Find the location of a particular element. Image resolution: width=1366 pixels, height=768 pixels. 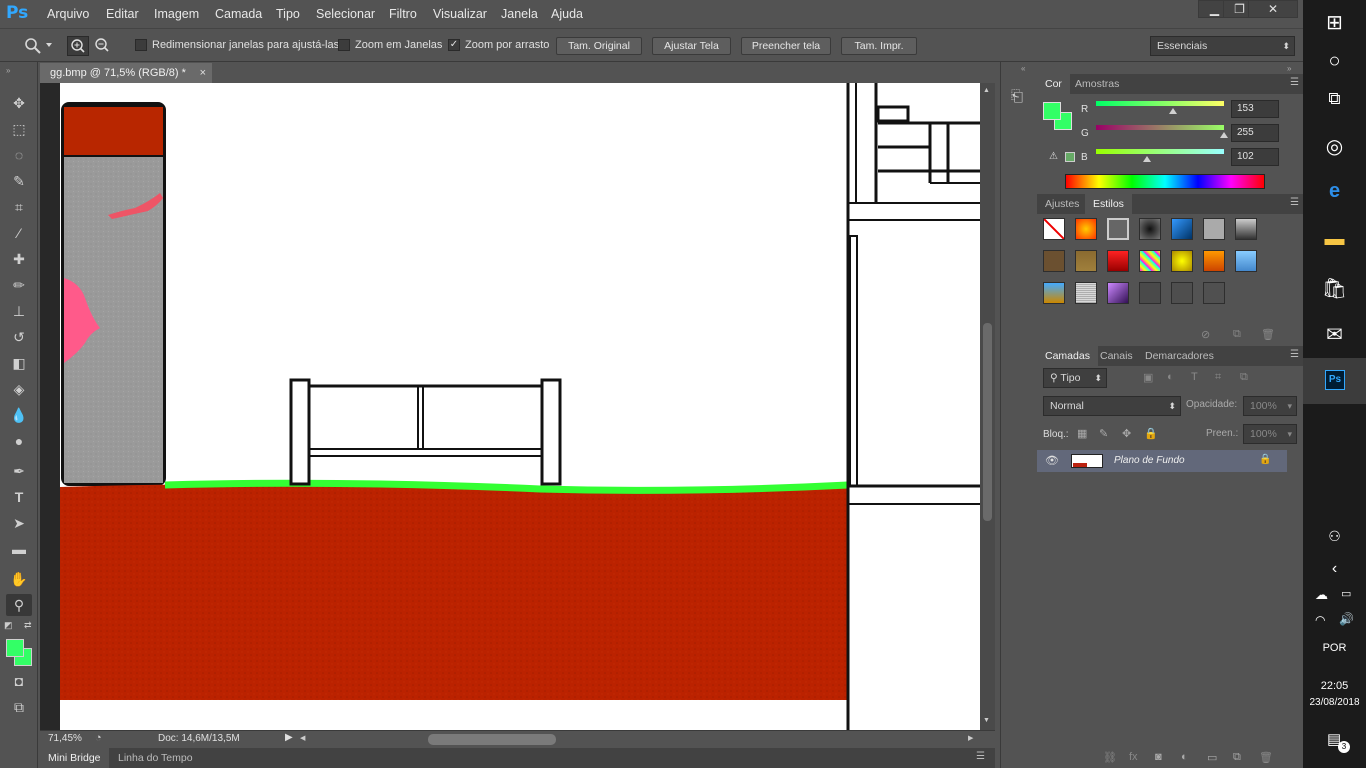

green-slider-track is located at coordinates (1160, 127).